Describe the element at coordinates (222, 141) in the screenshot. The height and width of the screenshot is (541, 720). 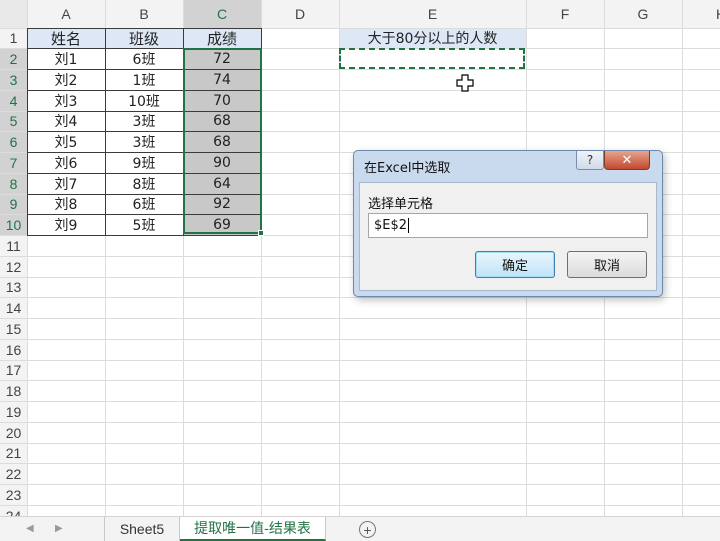
I see `selected-range-c2-c10` at that location.